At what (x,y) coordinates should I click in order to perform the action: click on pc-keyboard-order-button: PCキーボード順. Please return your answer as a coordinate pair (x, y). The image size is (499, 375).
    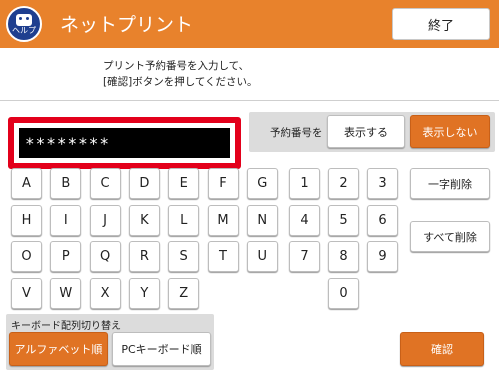
    Looking at the image, I should click on (161, 349).